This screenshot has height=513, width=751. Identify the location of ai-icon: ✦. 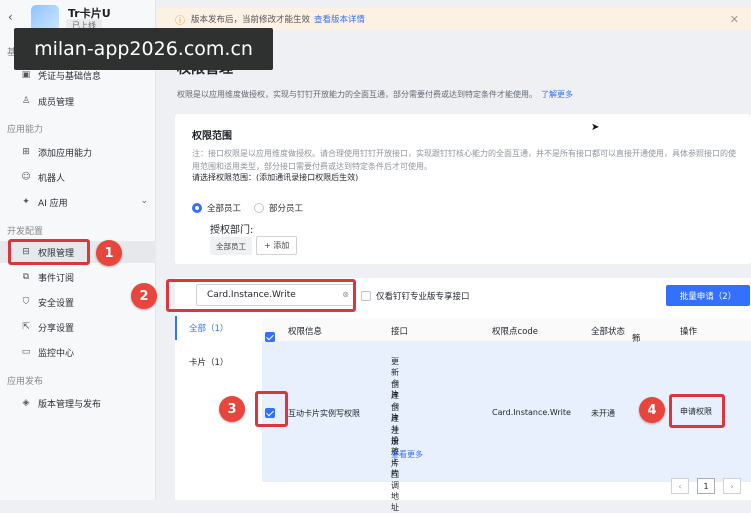
(26, 202).